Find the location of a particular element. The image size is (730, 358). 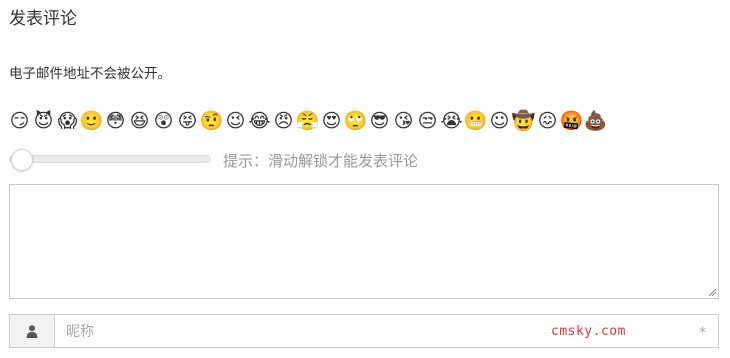

site-watermark: cmsky.com is located at coordinates (588, 331).